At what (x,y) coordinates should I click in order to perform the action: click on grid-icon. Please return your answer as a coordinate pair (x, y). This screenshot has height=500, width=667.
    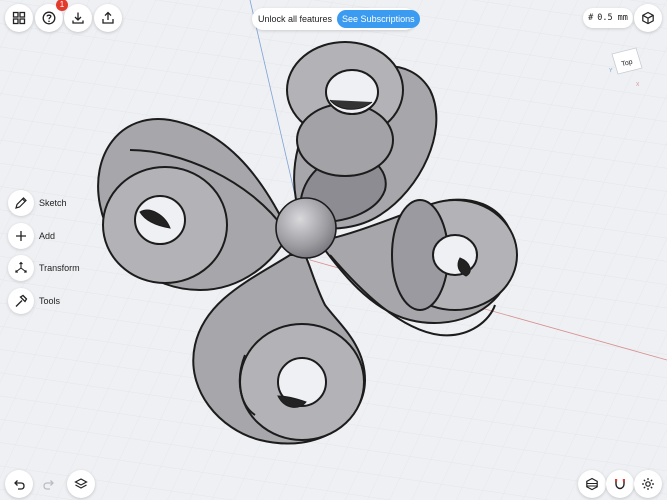
    Looking at the image, I should click on (19, 18).